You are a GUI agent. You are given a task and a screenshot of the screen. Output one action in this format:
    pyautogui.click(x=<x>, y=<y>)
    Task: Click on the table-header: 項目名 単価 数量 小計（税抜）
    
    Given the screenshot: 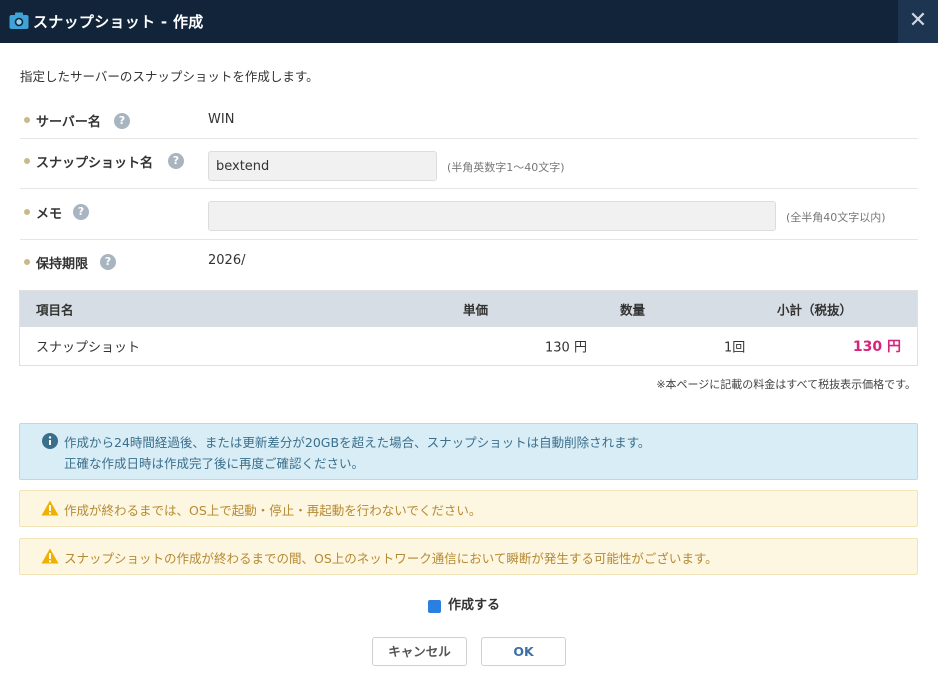 What is the action you would take?
    pyautogui.click(x=468, y=309)
    